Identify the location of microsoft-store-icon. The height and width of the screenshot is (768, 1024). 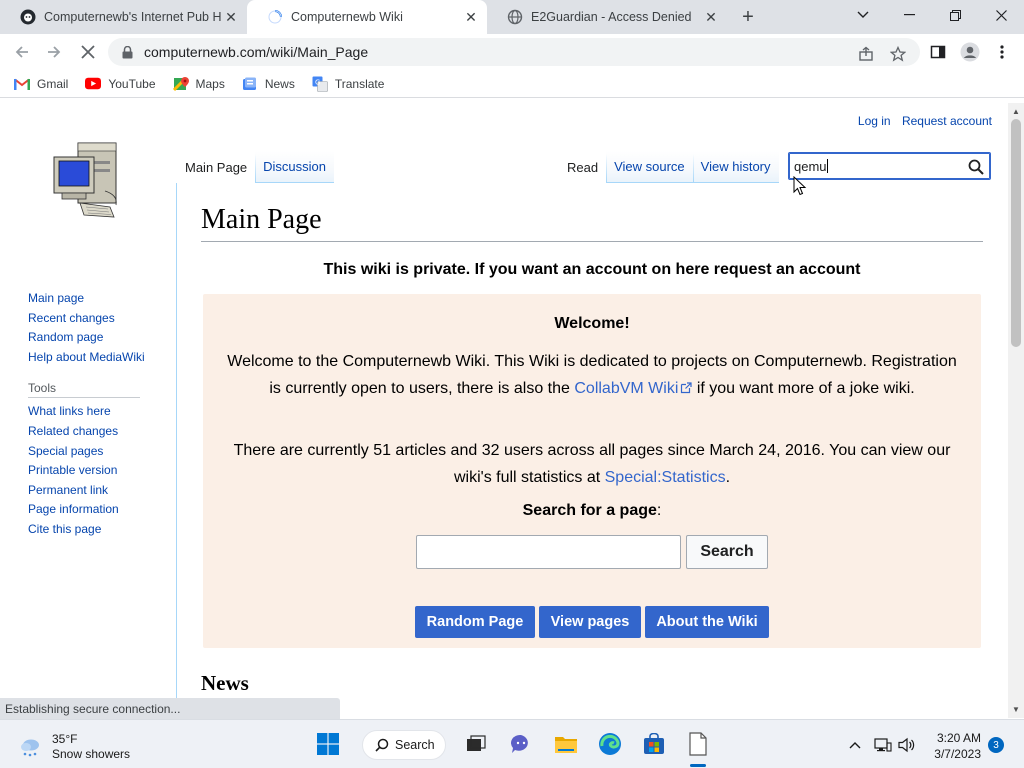
(654, 744).